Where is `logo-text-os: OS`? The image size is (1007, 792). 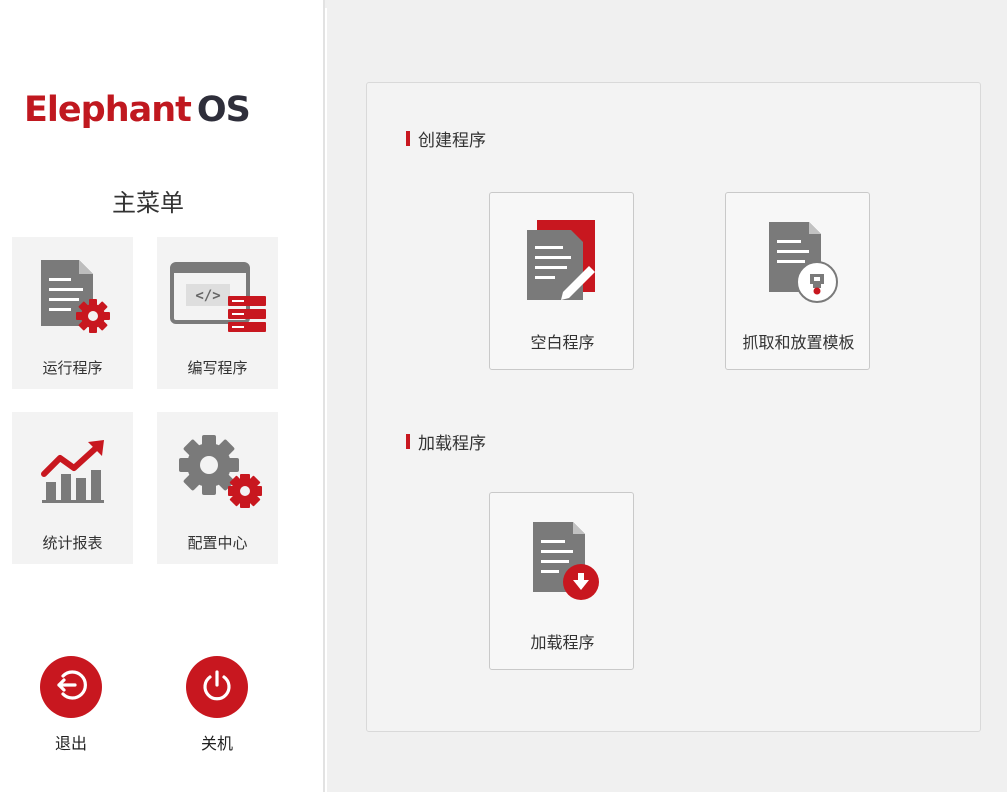 logo-text-os: OS is located at coordinates (223, 110).